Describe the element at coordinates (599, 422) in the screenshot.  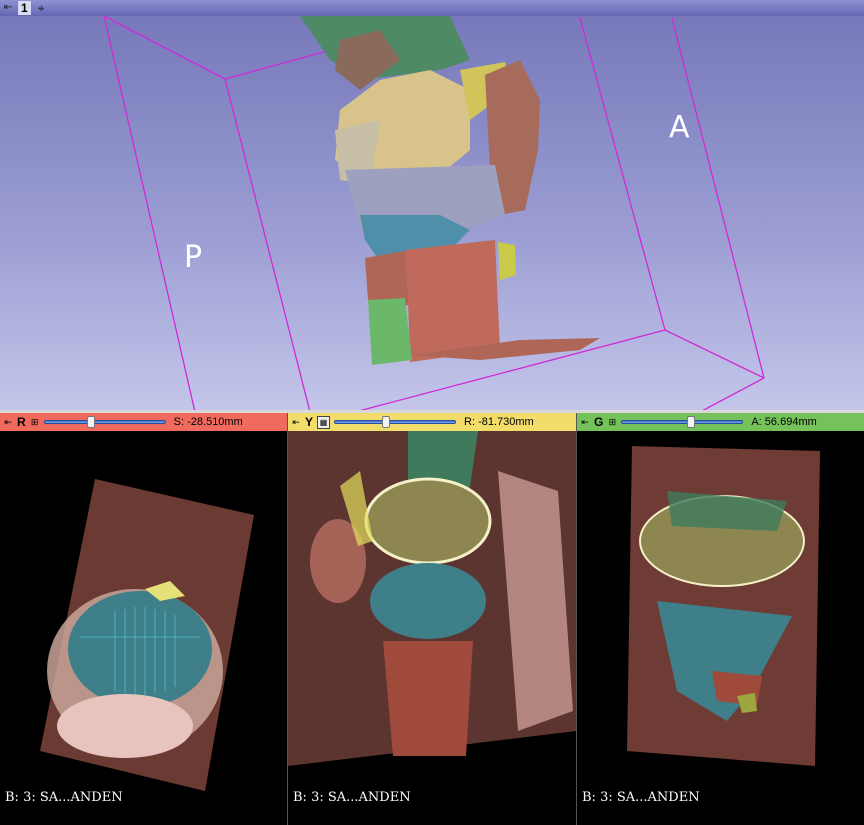
I see `view-label: G` at that location.